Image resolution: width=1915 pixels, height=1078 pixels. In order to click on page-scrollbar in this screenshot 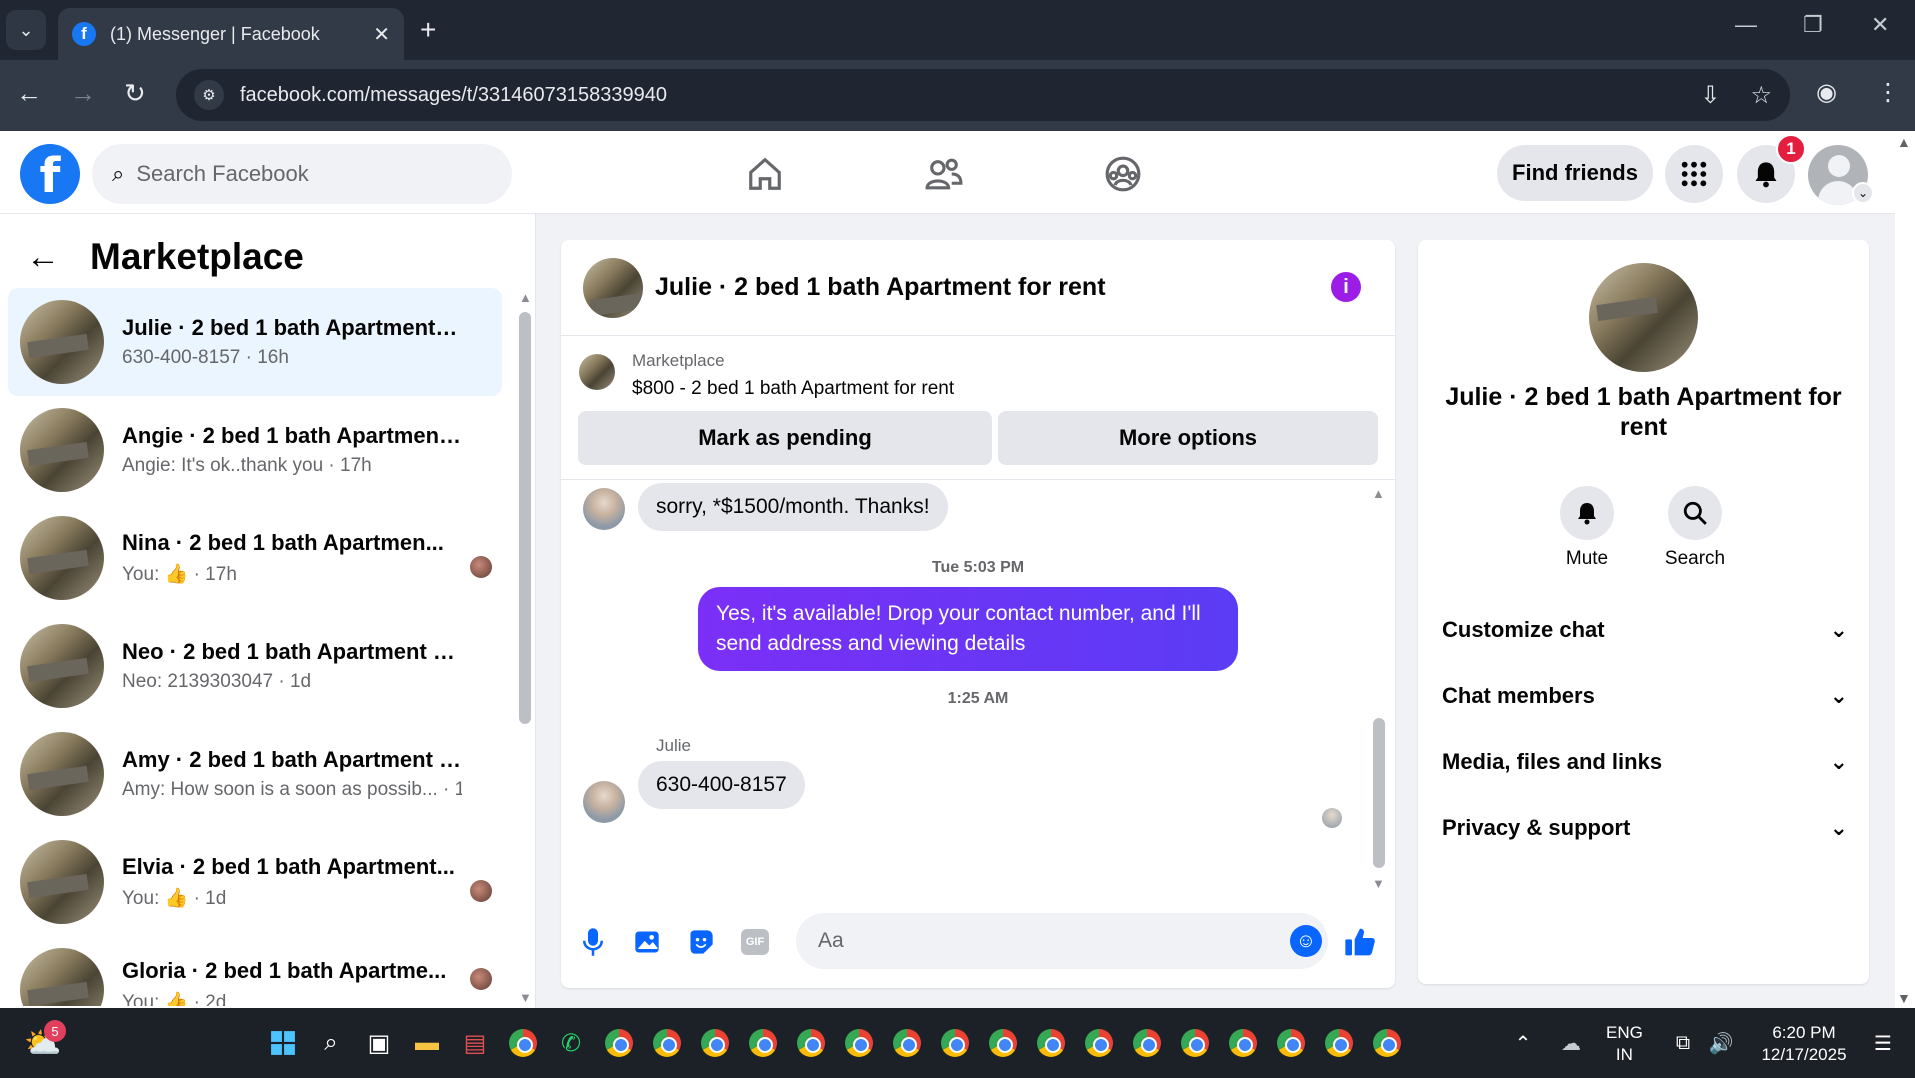, I will do `click(1905, 569)`.